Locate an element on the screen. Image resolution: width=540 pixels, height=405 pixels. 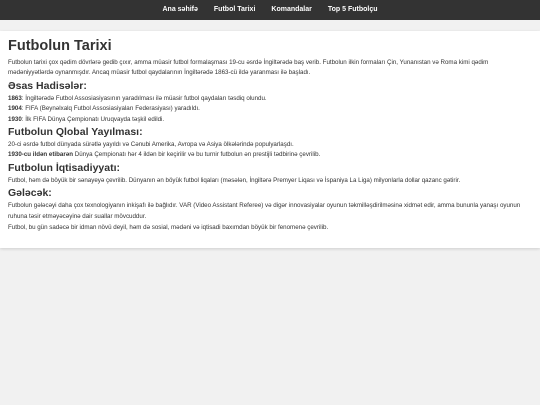
page-title: Futbolun Tarixi is located at coordinates (60, 46).